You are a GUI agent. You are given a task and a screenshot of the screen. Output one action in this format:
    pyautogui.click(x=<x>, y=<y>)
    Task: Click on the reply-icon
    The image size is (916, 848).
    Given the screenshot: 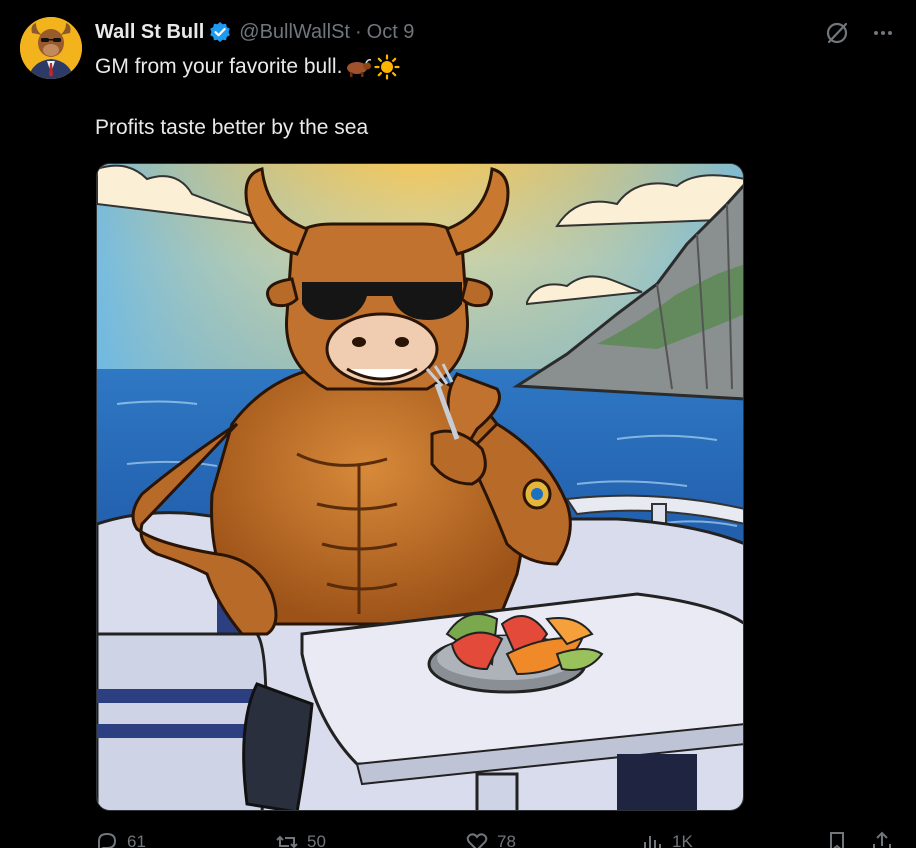 What is the action you would take?
    pyautogui.click(x=107, y=840)
    